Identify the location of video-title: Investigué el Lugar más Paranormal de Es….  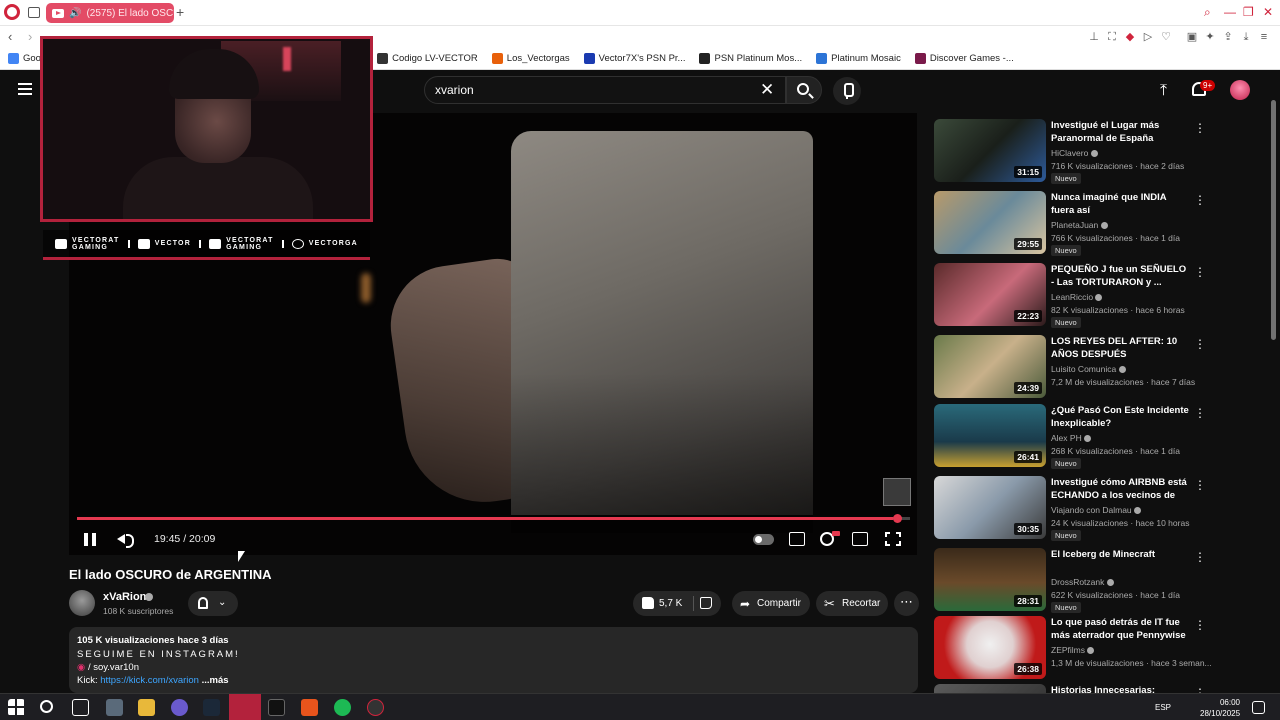
(1121, 132).